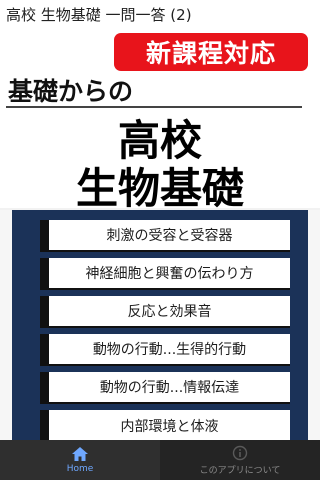  Describe the element at coordinates (80, 469) in the screenshot. I see `nav-home-label: Home` at that location.